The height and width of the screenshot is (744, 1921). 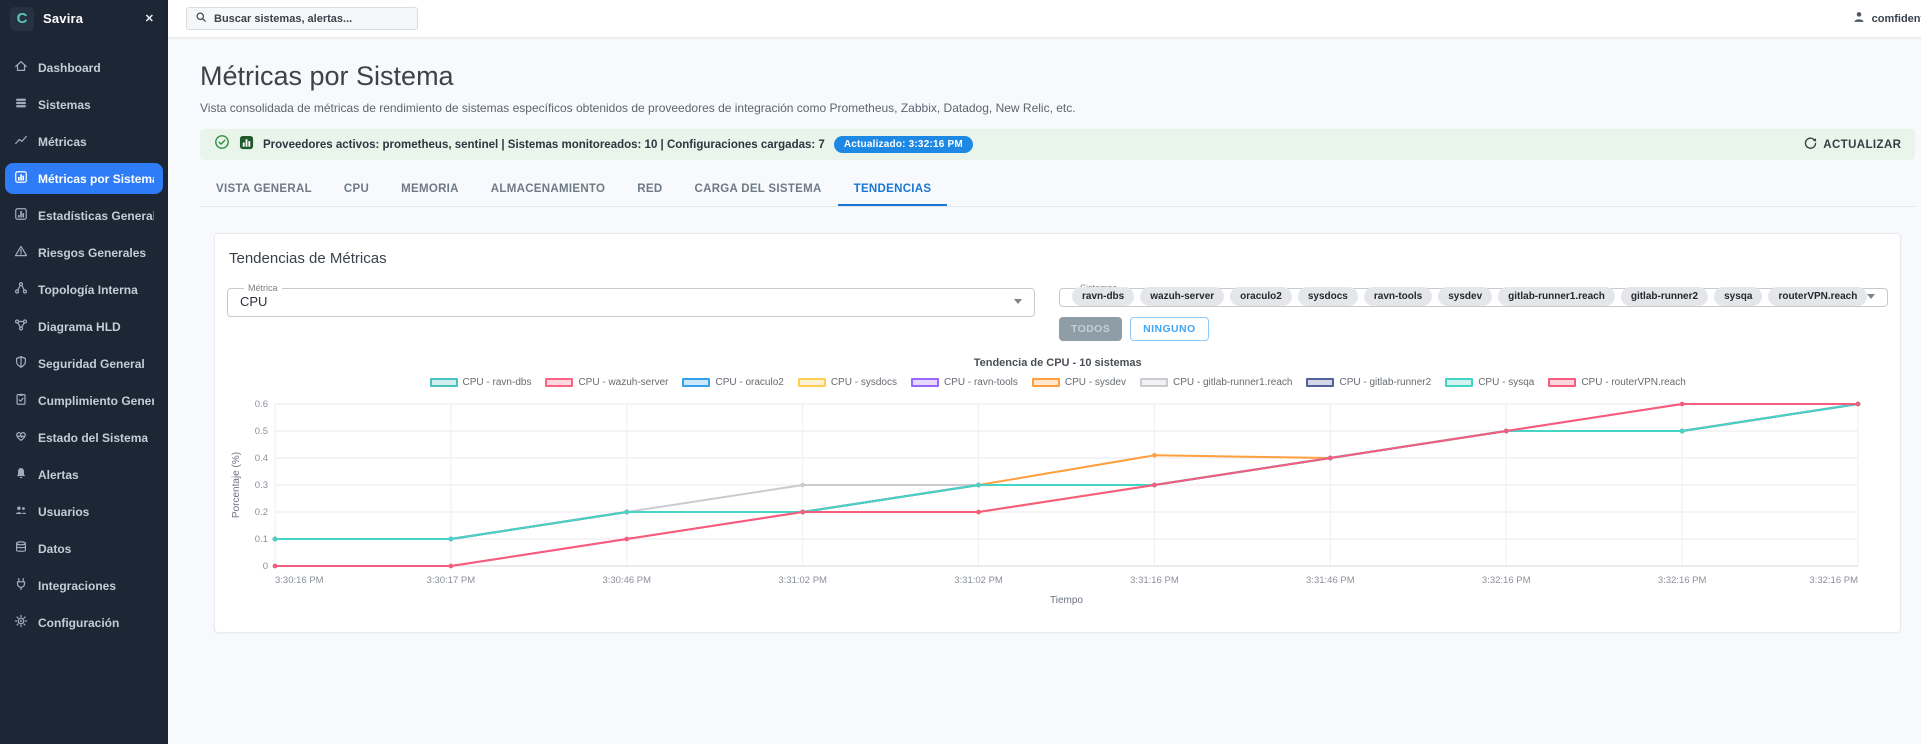 What do you see at coordinates (1489, 382) in the screenshot?
I see `legend-item: CPU - sysqa` at bounding box center [1489, 382].